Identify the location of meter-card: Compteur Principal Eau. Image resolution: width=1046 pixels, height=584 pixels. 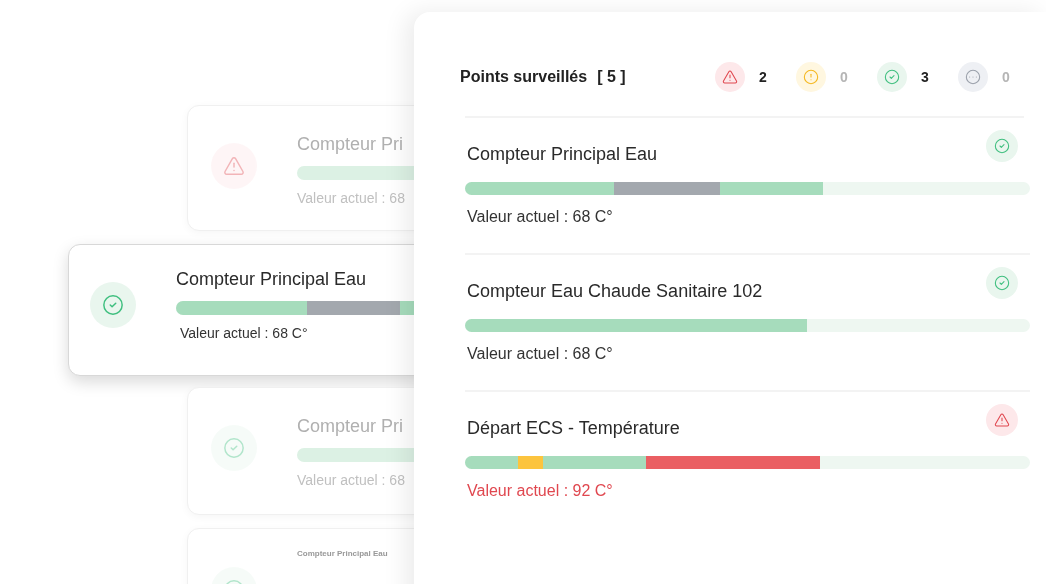
(300, 556).